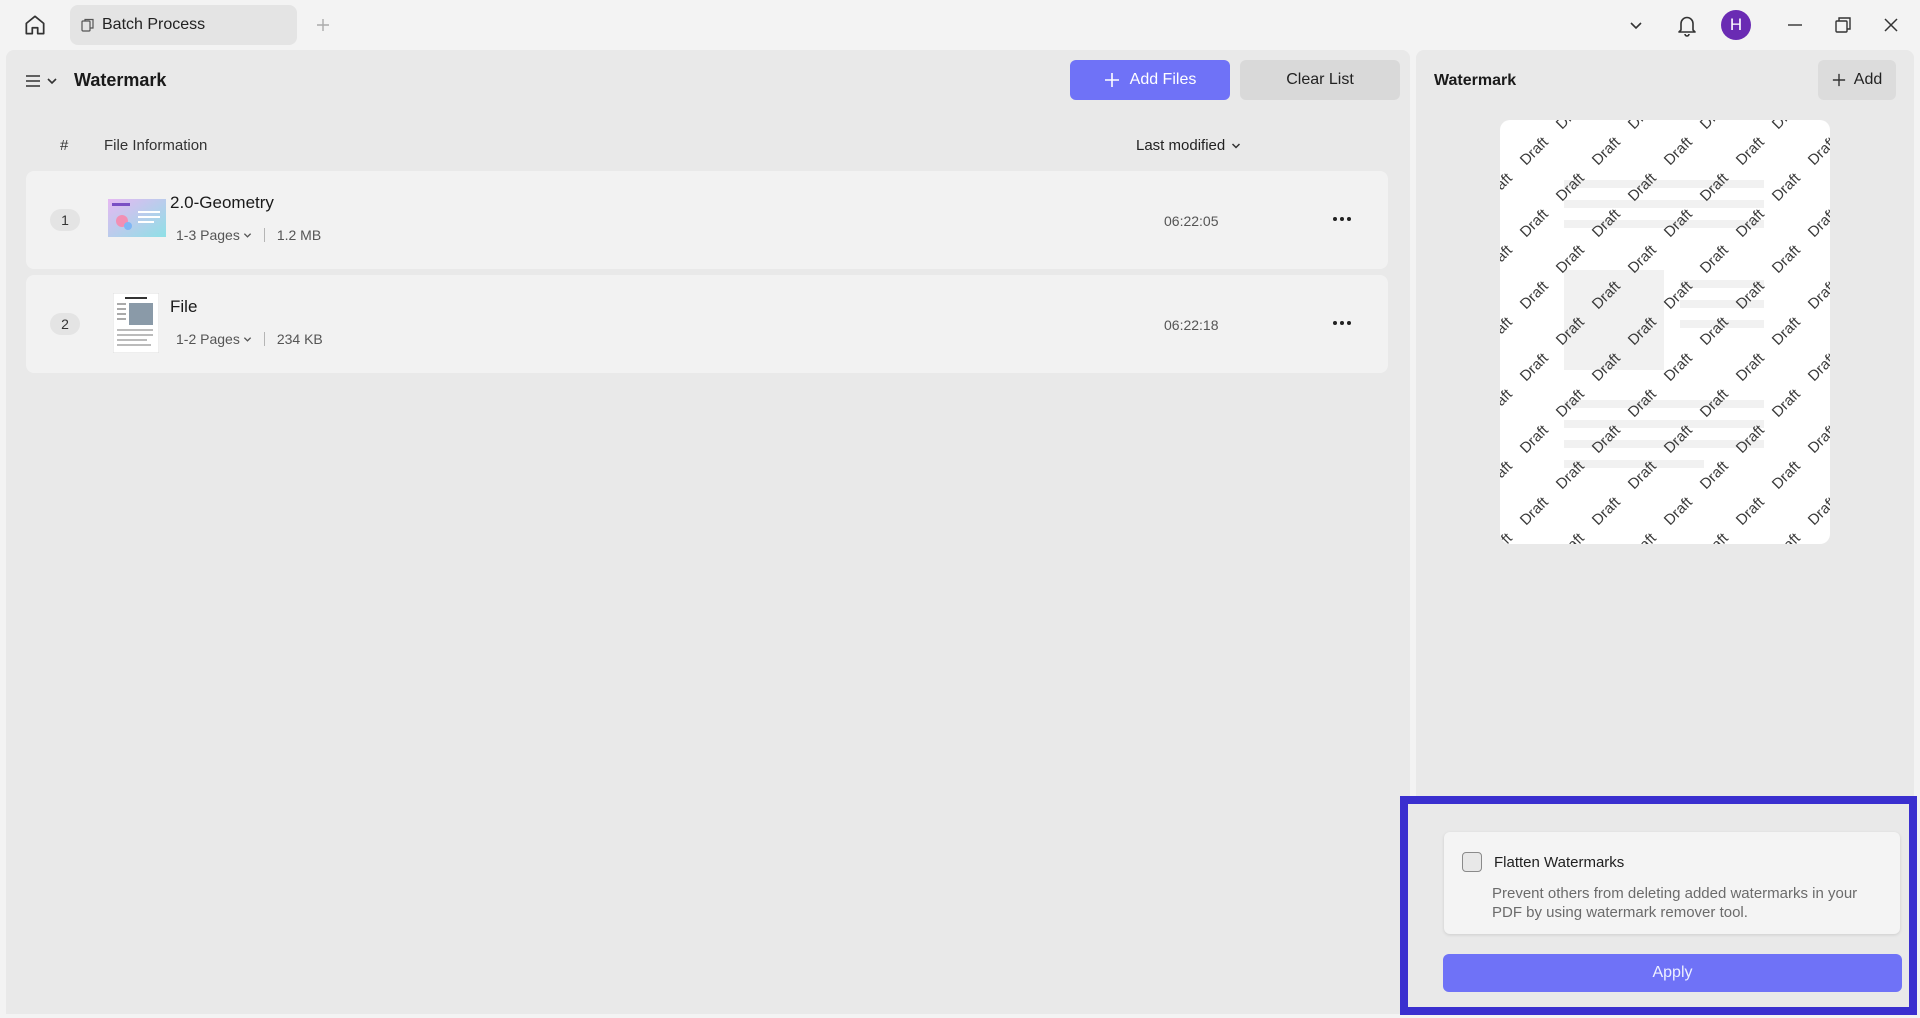 This screenshot has height=1018, width=1920. What do you see at coordinates (184, 306) in the screenshot?
I see `file-name: File` at bounding box center [184, 306].